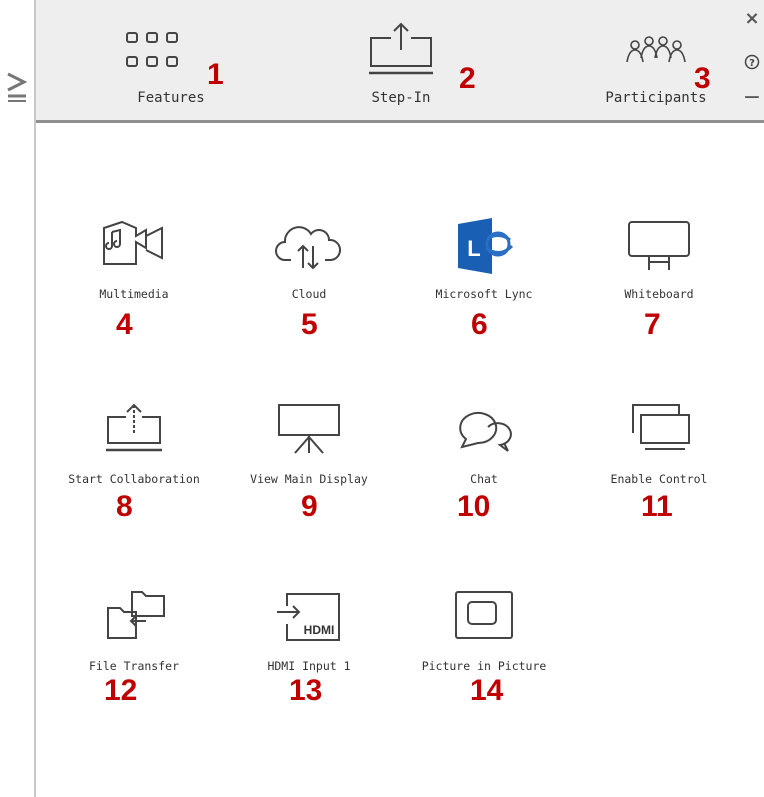 The width and height of the screenshot is (764, 797). I want to click on tab-step-in: Step-In, so click(401, 60).